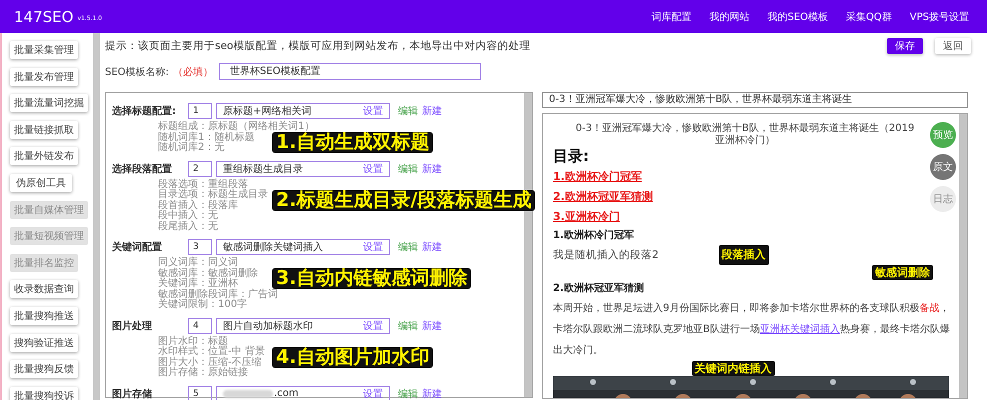 This screenshot has width=987, height=400. What do you see at coordinates (745, 135) in the screenshot?
I see `article-title: 0-3！亚洲冠军爆大冷，惨败欧洲第十B队，世界杯最弱东道主将诞生（2019亚洲杯冷门）` at bounding box center [745, 135].